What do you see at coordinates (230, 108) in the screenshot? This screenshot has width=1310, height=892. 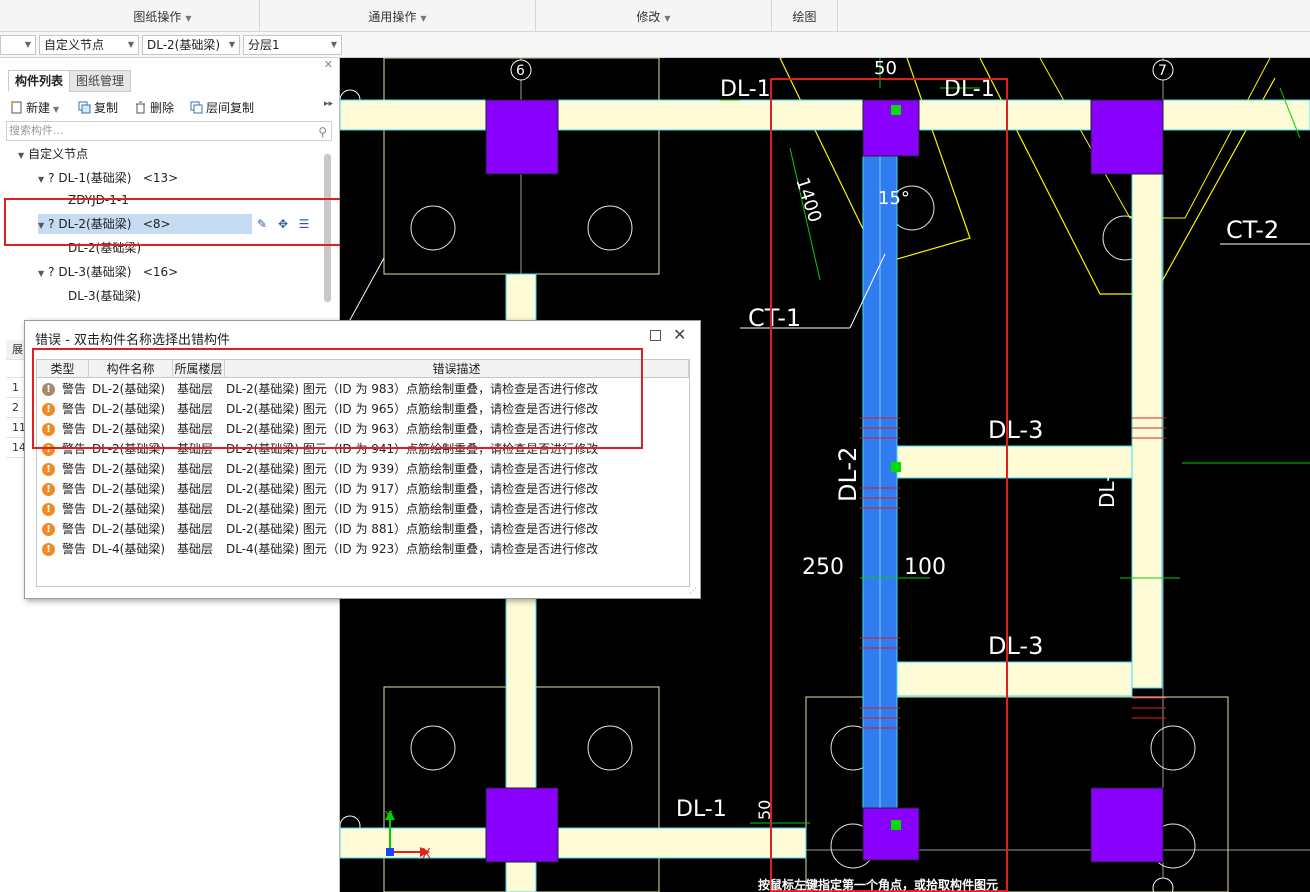 I see `floor-copy-button-label: 层间复制` at bounding box center [230, 108].